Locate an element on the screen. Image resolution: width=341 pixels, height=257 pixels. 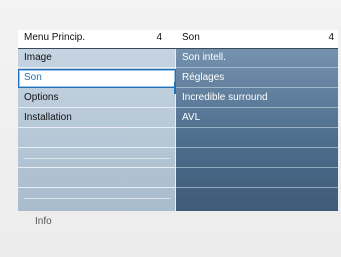
menu-item-label: Son is located at coordinates (33, 77).